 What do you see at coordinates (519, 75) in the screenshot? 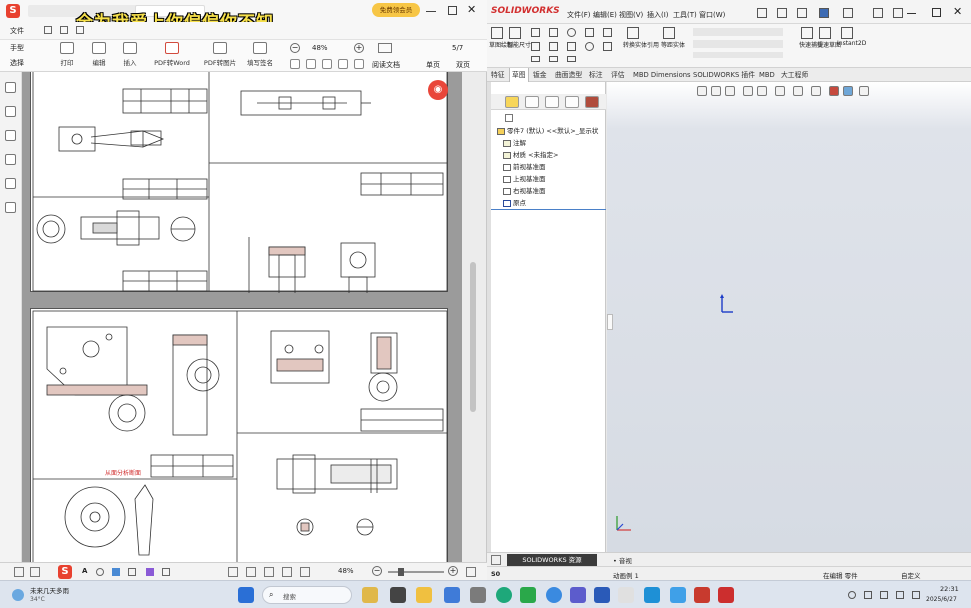
I see `tab-sketch: 草图` at bounding box center [519, 75].